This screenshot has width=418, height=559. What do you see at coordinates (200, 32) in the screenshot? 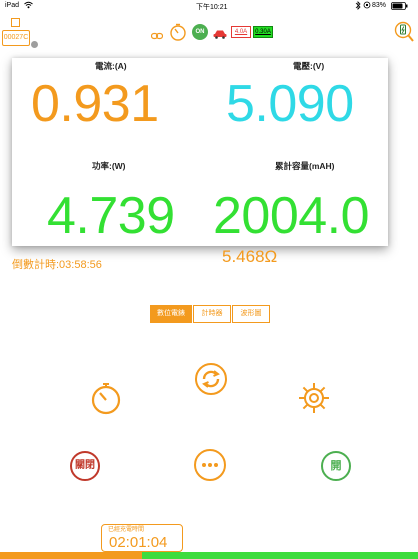
I see `on-status-badge: ON` at bounding box center [200, 32].